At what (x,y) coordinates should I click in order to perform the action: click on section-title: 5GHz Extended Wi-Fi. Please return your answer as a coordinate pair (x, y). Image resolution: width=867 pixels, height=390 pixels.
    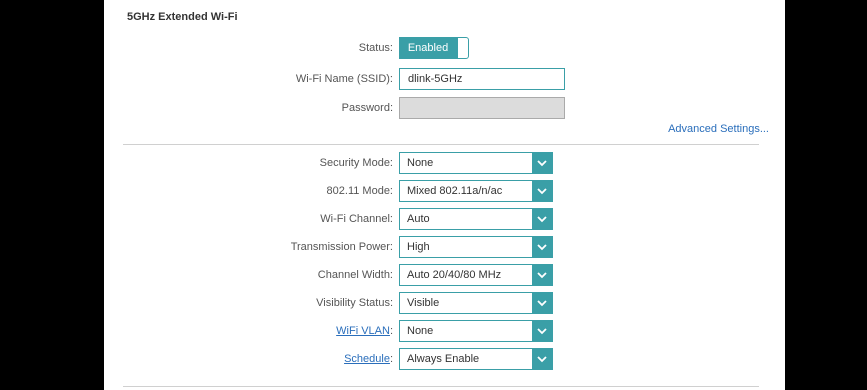
    Looking at the image, I should click on (182, 17).